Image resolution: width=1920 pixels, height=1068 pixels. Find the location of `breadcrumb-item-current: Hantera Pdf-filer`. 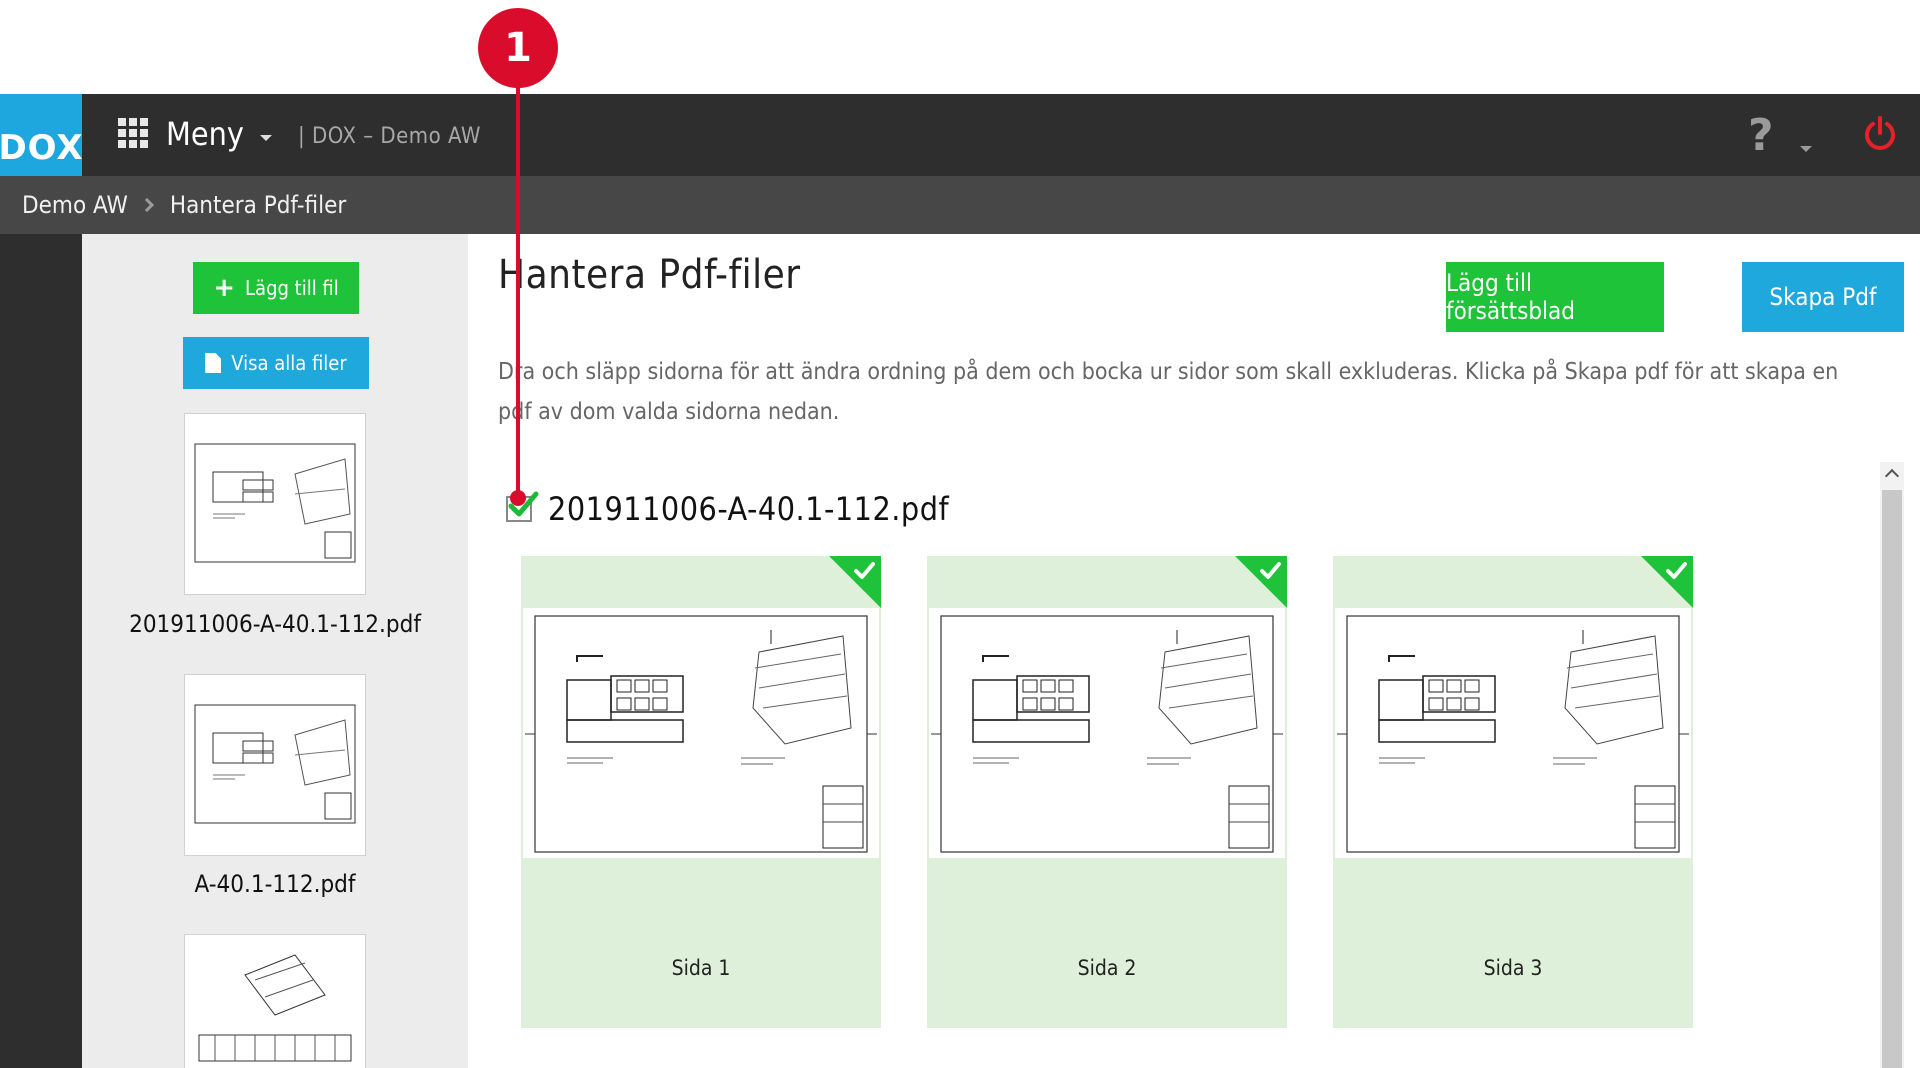

breadcrumb-item-current: Hantera Pdf-filer is located at coordinates (258, 205).